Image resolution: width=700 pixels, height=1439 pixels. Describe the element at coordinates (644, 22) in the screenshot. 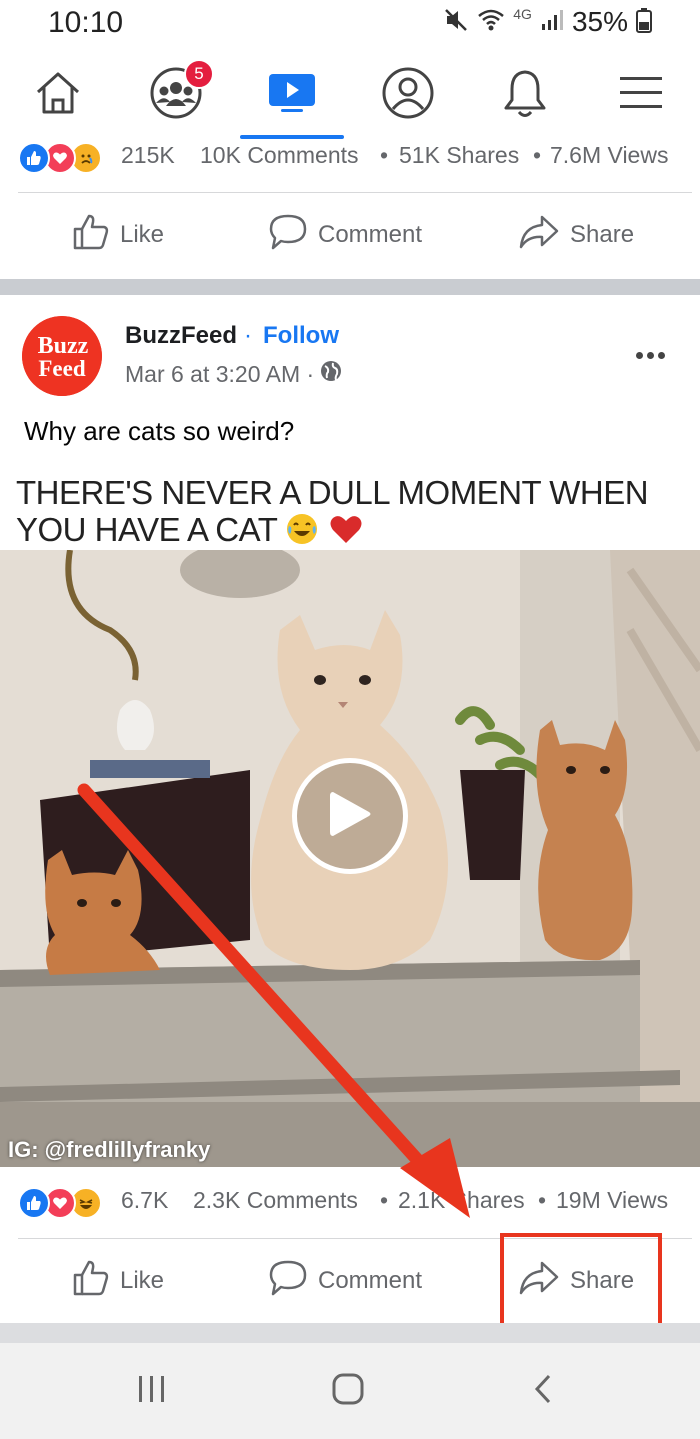

I see `battery-icon` at that location.